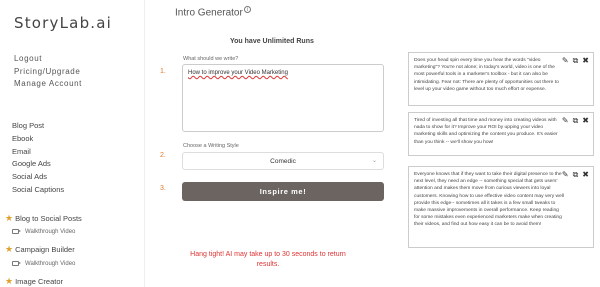 The height and width of the screenshot is (287, 600). I want to click on logout-link: Logout, so click(48, 59).